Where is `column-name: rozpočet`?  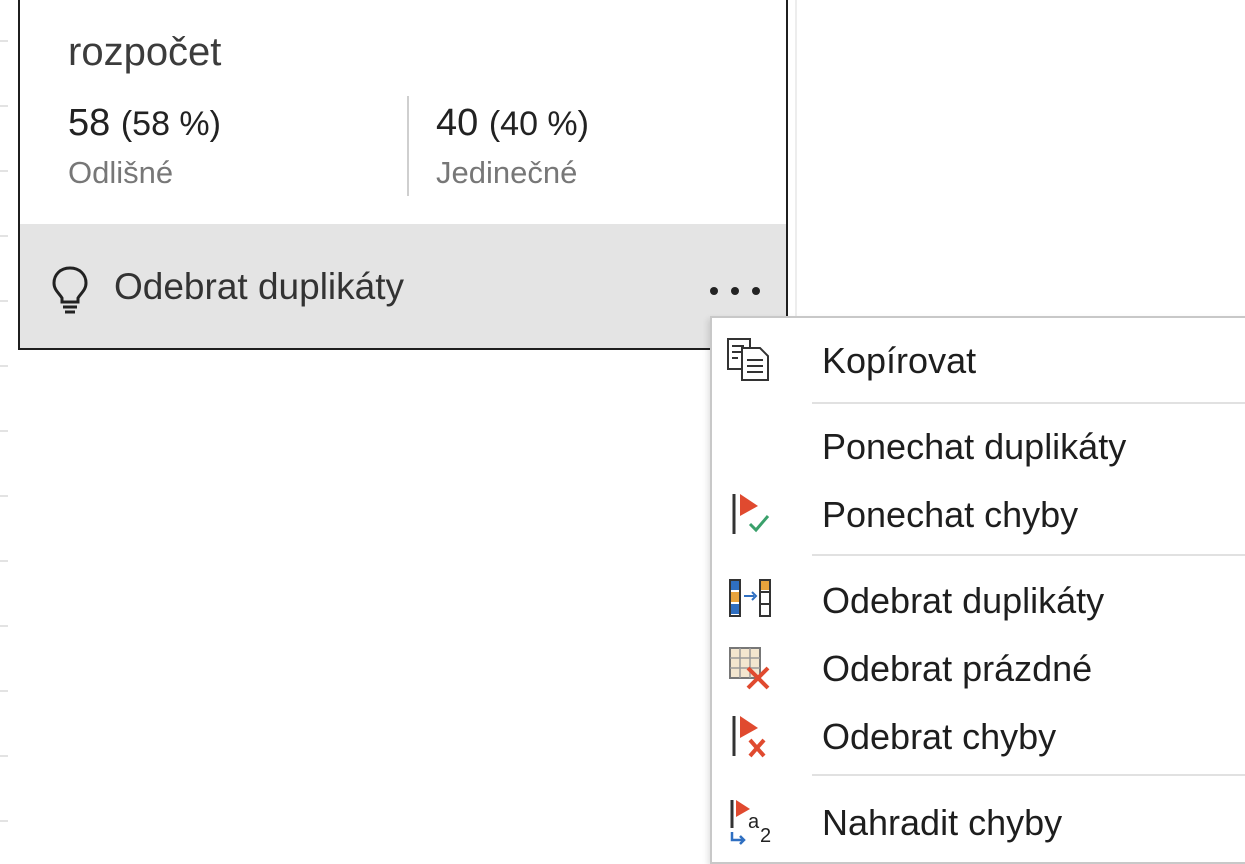
column-name: rozpočet is located at coordinates (145, 52).